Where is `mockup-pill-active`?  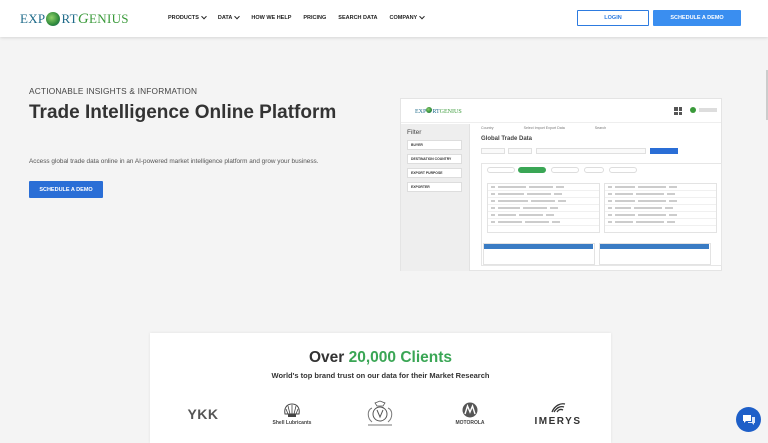
mockup-pill-active is located at coordinates (532, 170).